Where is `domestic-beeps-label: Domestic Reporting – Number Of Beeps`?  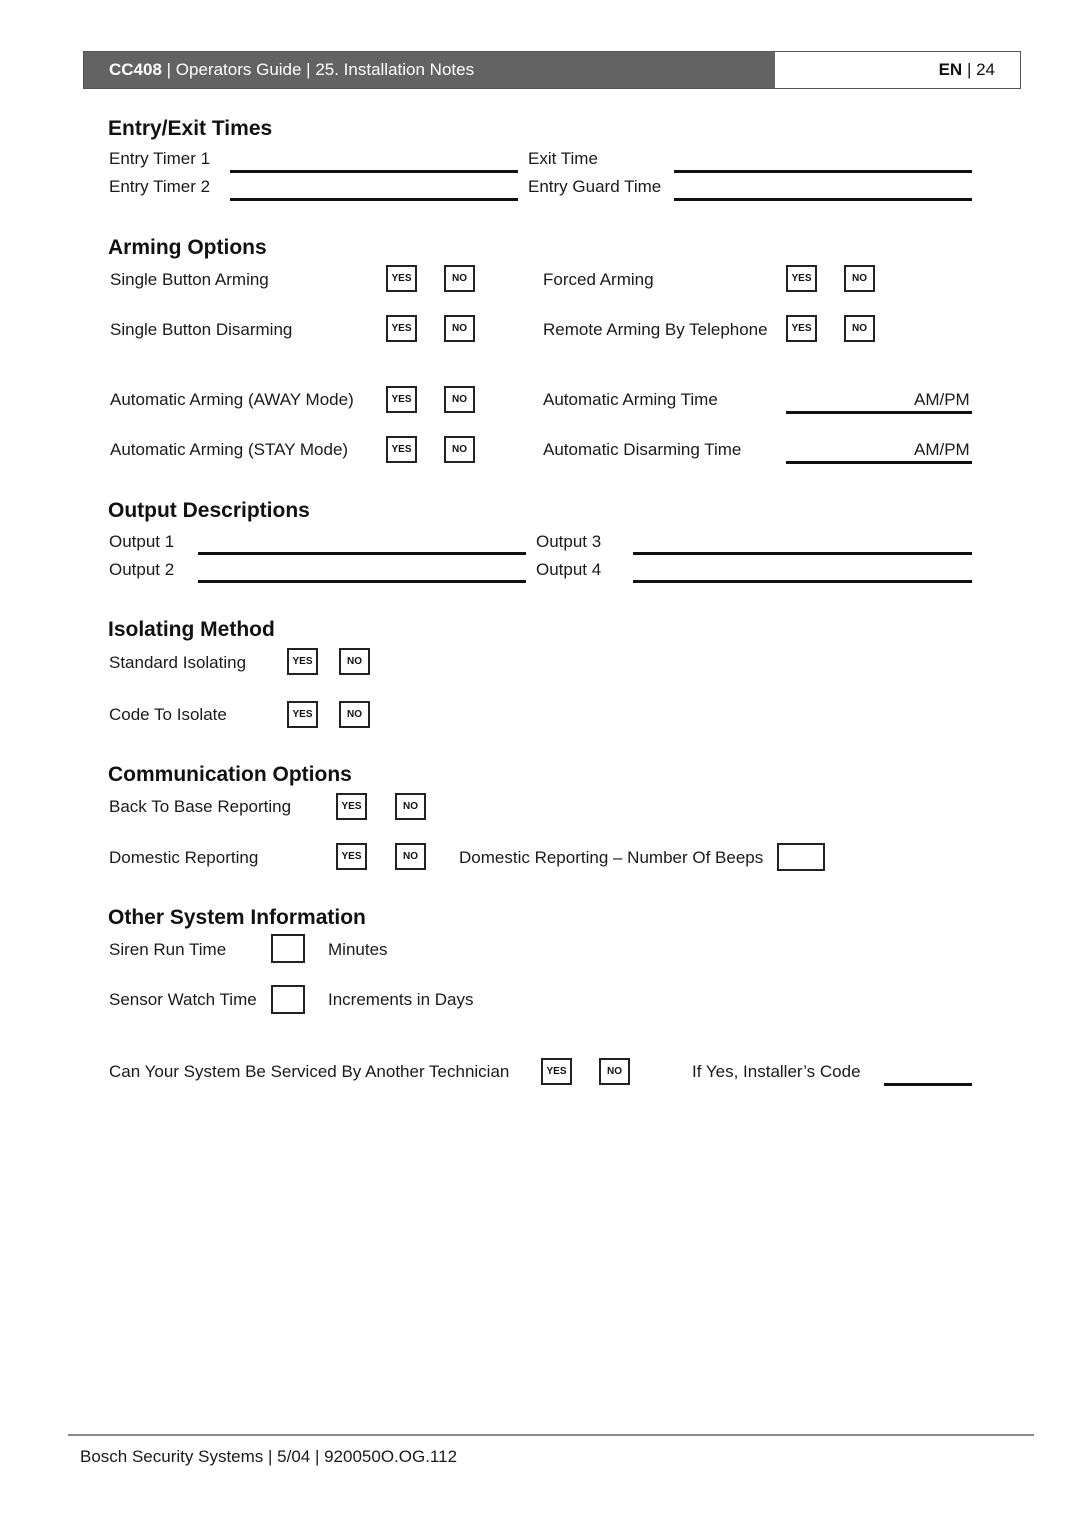
domestic-beeps-label: Domestic Reporting – Number Of Beeps is located at coordinates (611, 857).